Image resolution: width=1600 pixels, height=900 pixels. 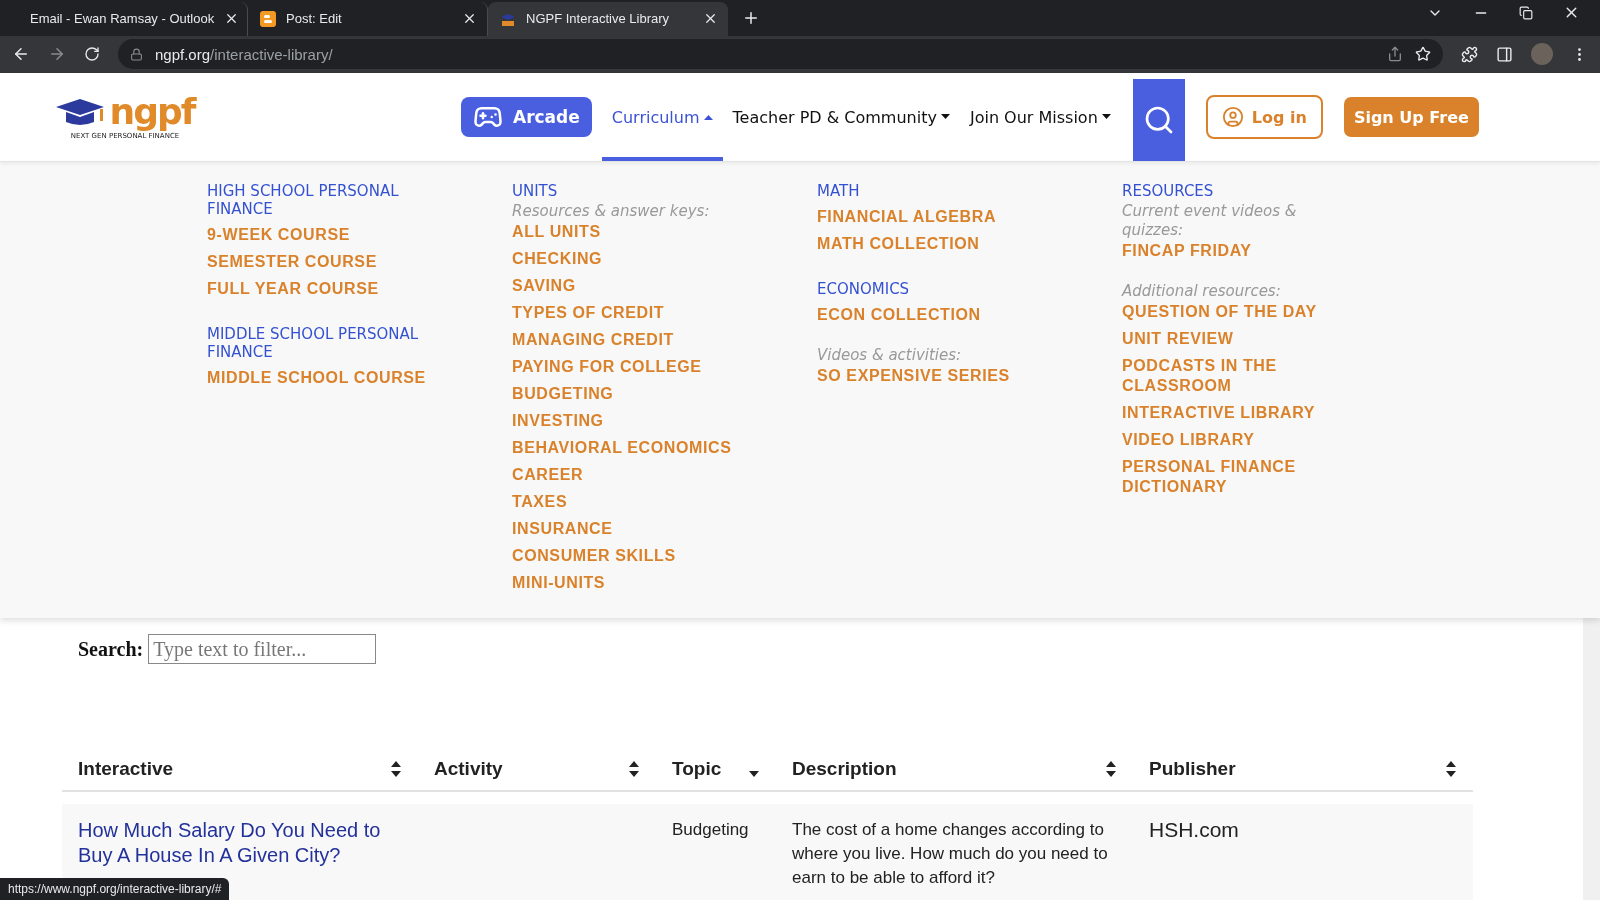 What do you see at coordinates (890, 356) in the screenshot?
I see `menu-note: Videos & activities:` at bounding box center [890, 356].